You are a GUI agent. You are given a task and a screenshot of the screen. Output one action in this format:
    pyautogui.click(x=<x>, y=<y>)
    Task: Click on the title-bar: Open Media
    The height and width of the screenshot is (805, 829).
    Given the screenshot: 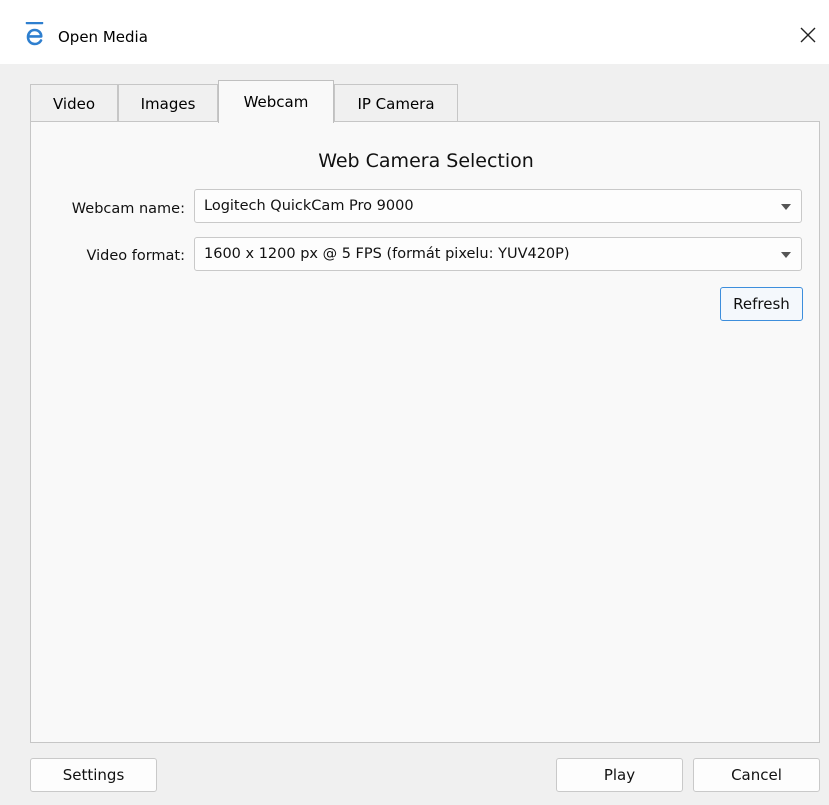 What is the action you would take?
    pyautogui.click(x=414, y=32)
    